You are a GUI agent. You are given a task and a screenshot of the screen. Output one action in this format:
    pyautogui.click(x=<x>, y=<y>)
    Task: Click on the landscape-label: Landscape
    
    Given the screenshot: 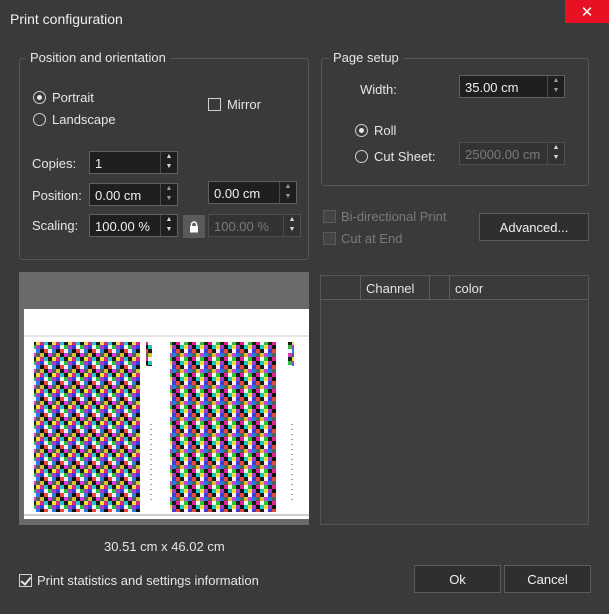 What is the action you would take?
    pyautogui.click(x=84, y=119)
    